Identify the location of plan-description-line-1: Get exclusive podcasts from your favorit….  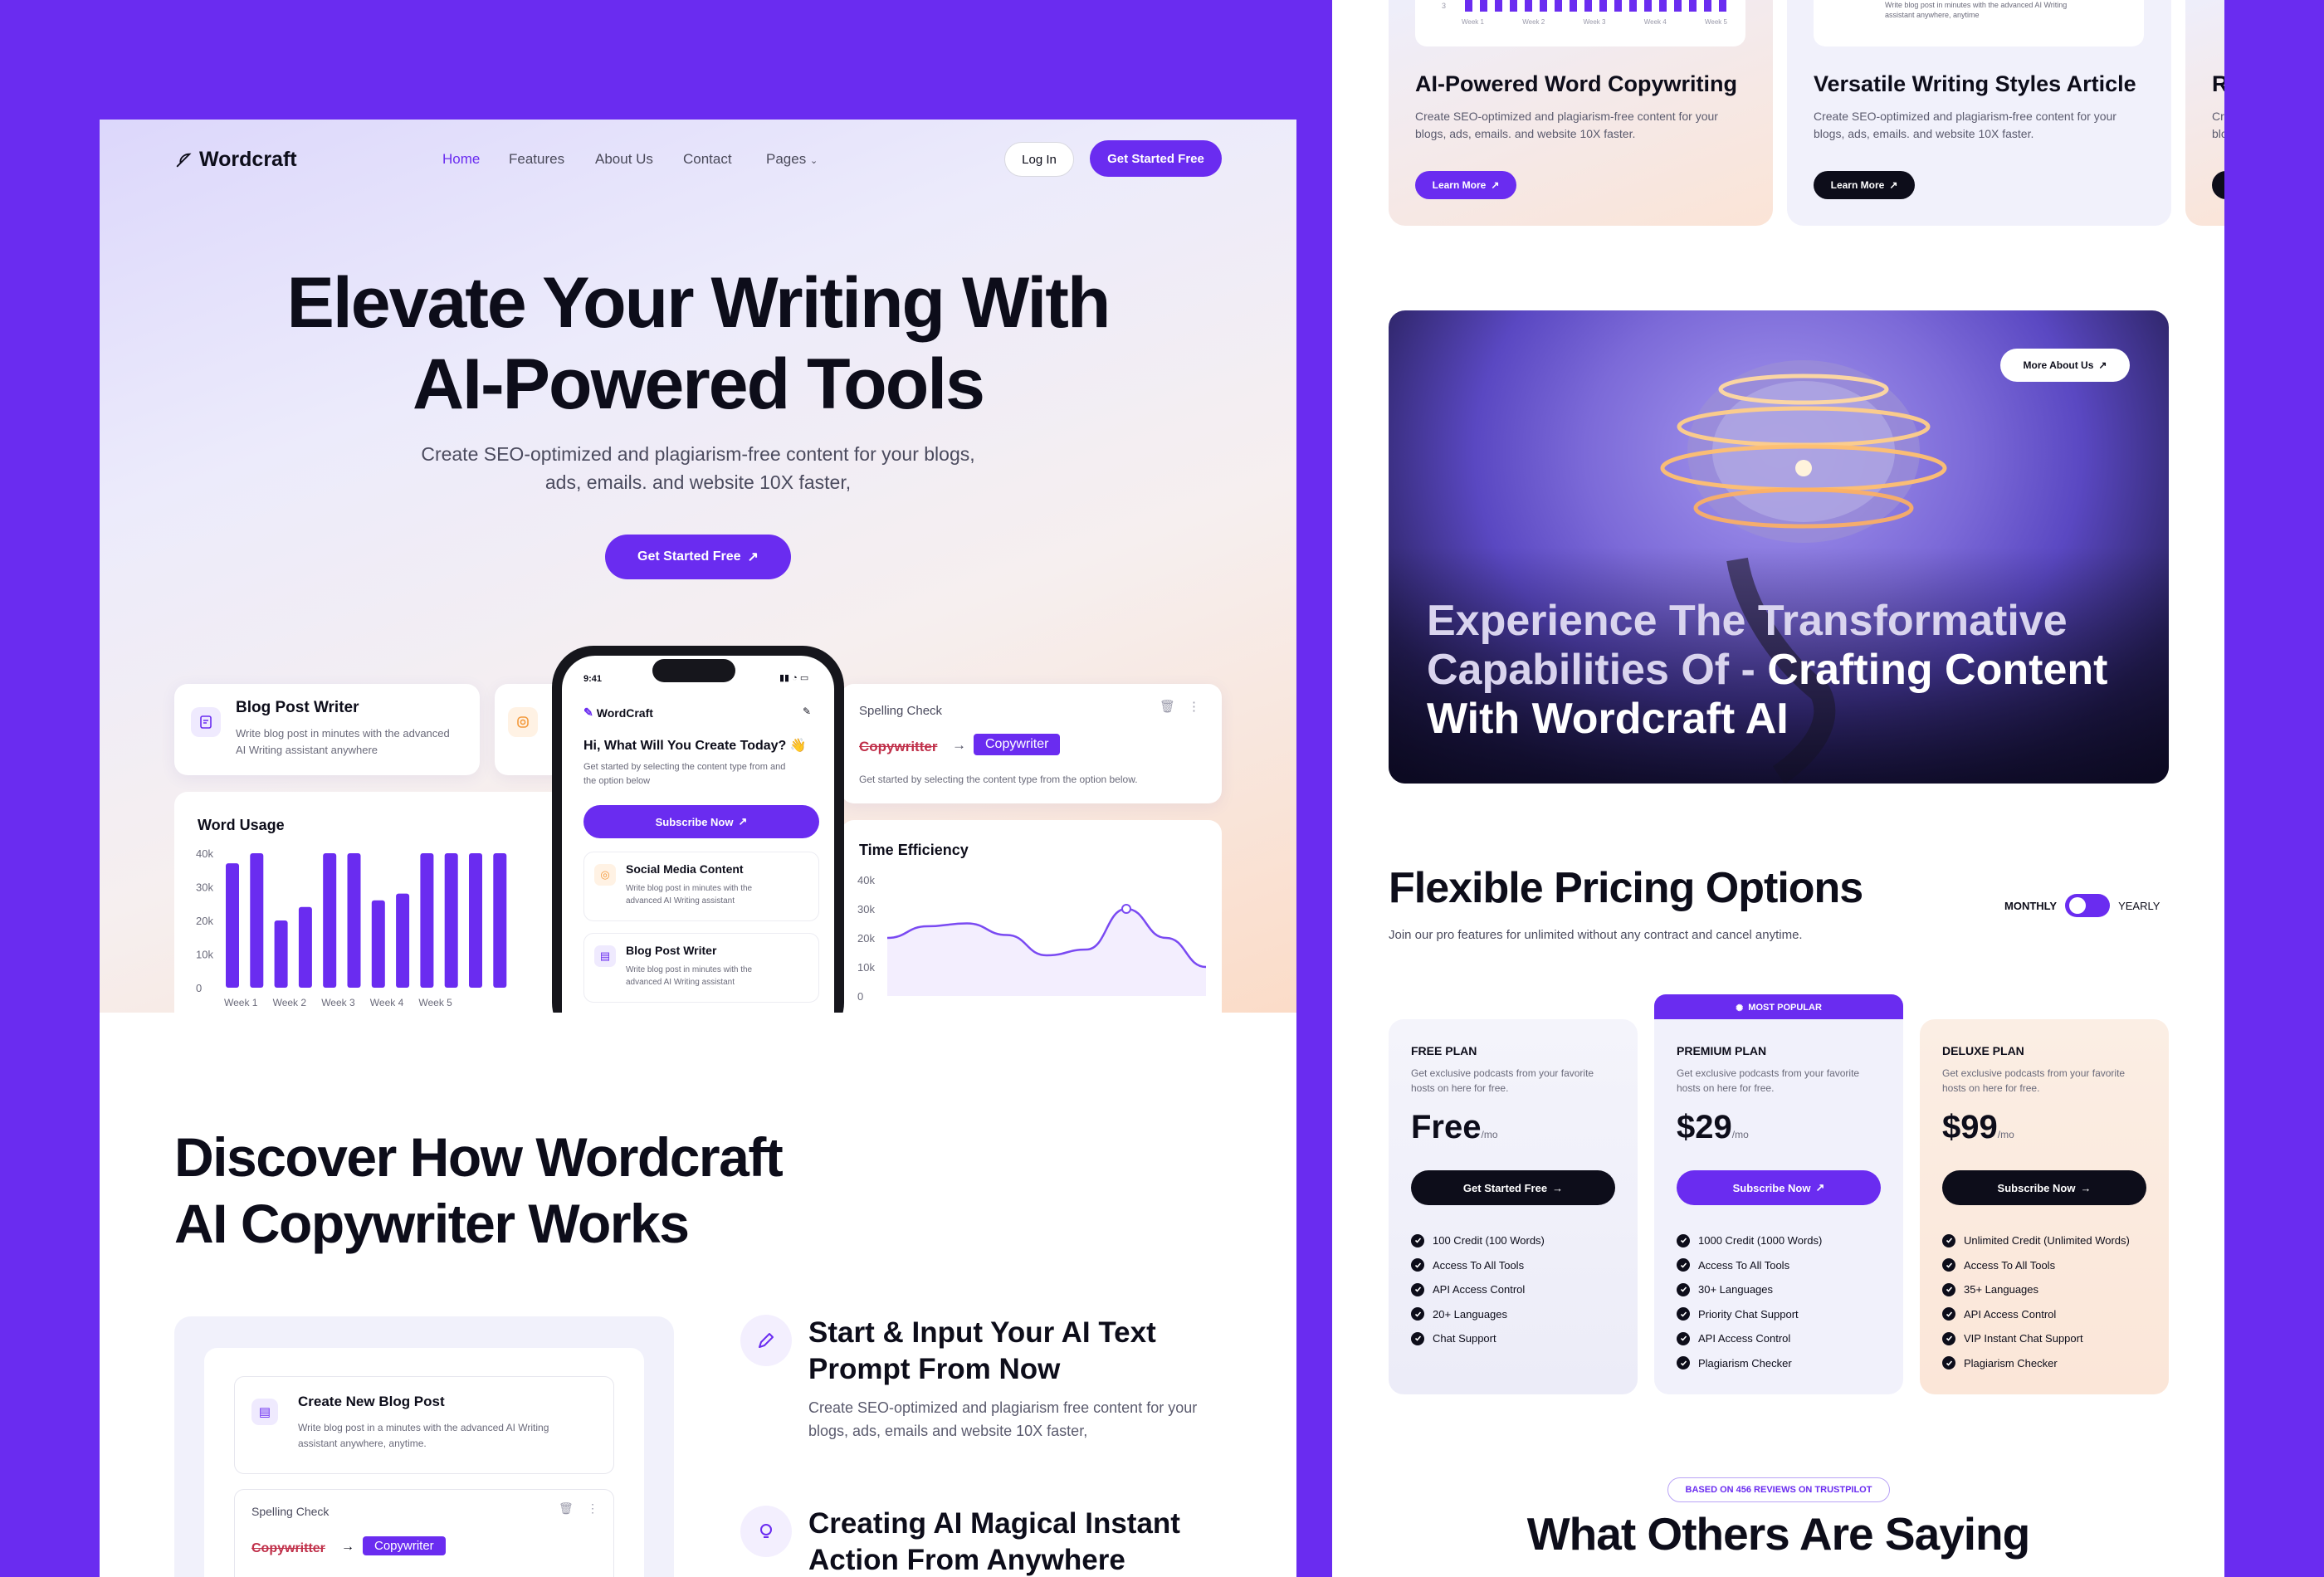
(2034, 1073).